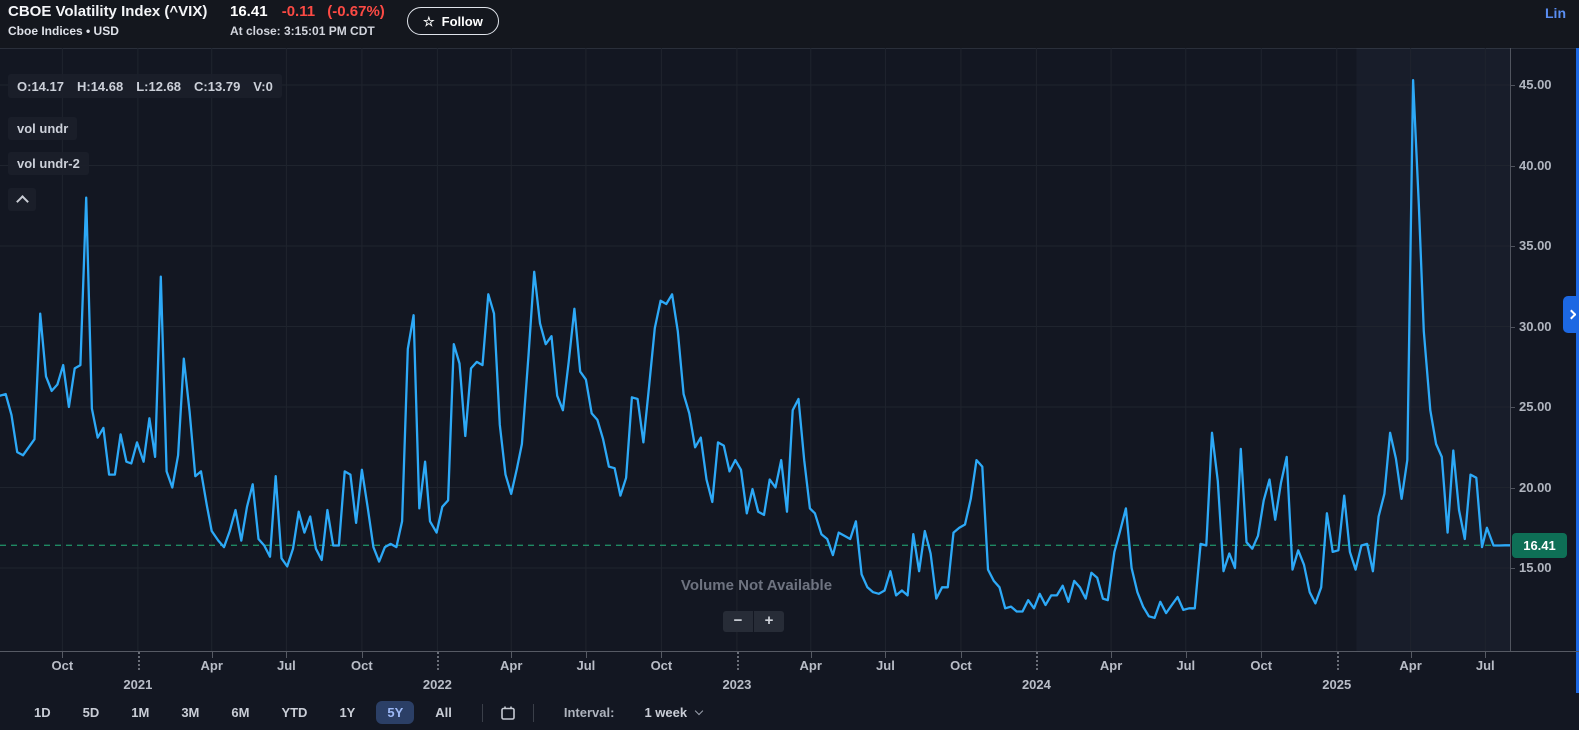  What do you see at coordinates (294, 712) in the screenshot?
I see `range-button-ytd: YTD` at bounding box center [294, 712].